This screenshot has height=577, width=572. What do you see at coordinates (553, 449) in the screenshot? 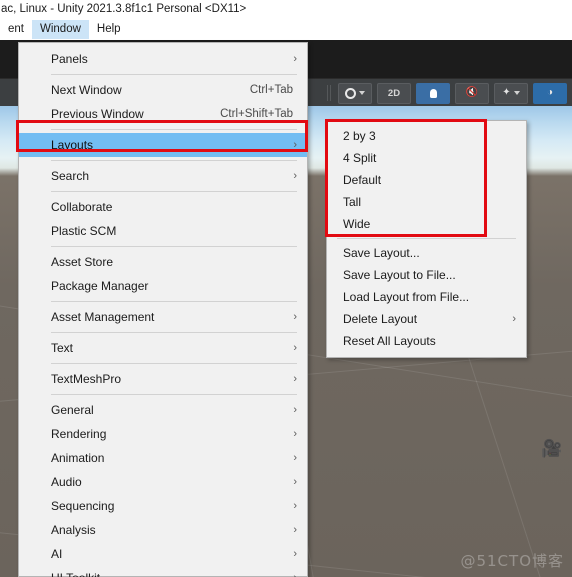
I see `camera-gizmo-icon: 🎥` at bounding box center [553, 449].